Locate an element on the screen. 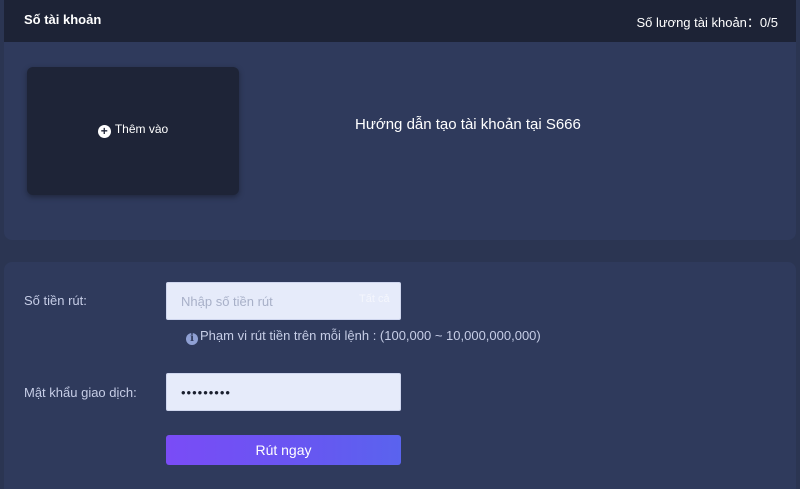 The height and width of the screenshot is (489, 800). transaction-password-input is located at coordinates (283, 392).